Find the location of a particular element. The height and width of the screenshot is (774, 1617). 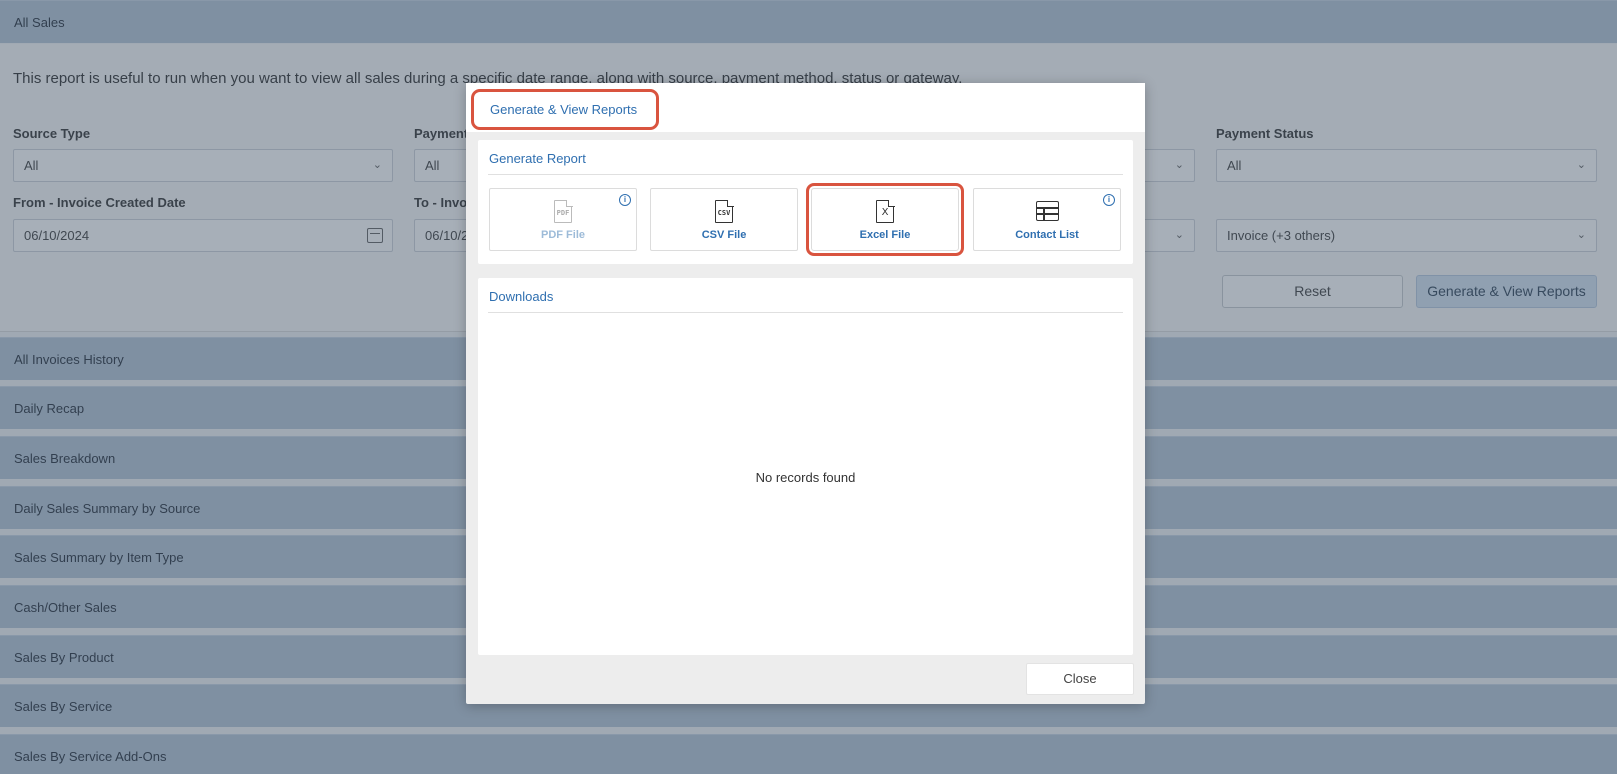

contact-list-option: i Contact List is located at coordinates (1047, 219).